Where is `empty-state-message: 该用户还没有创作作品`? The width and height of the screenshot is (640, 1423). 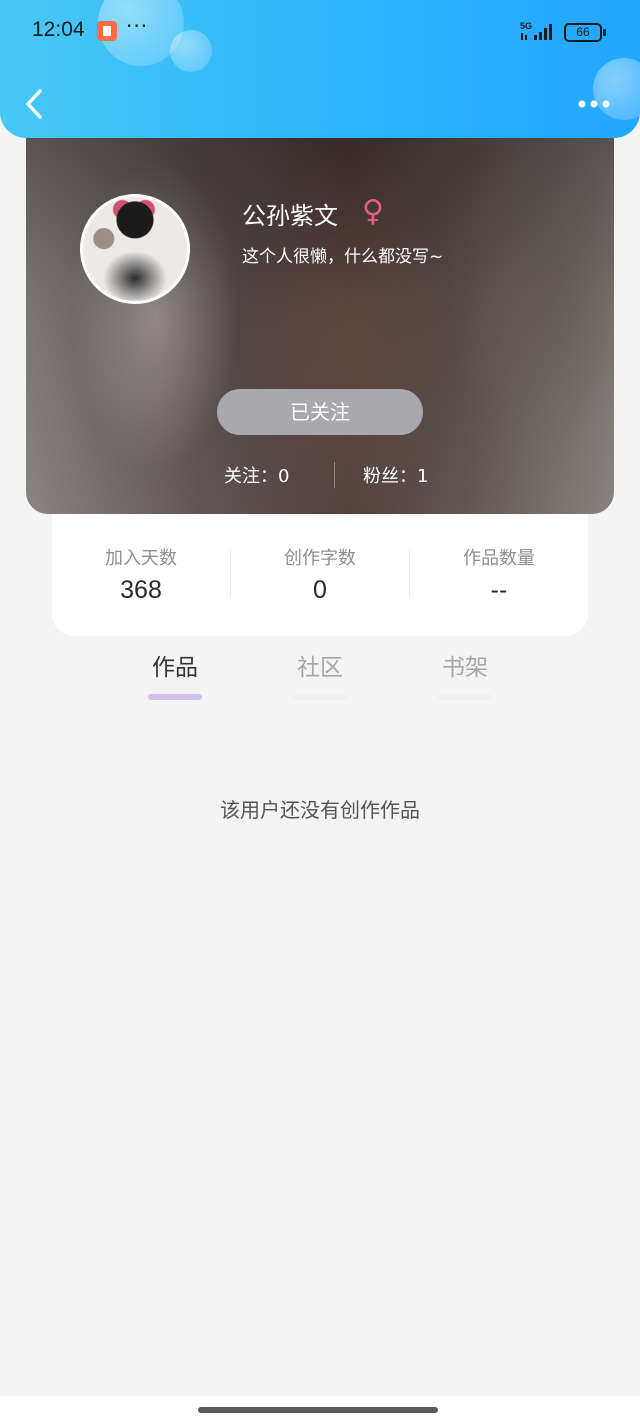
empty-state-message: 该用户还没有创作作品 is located at coordinates (320, 810).